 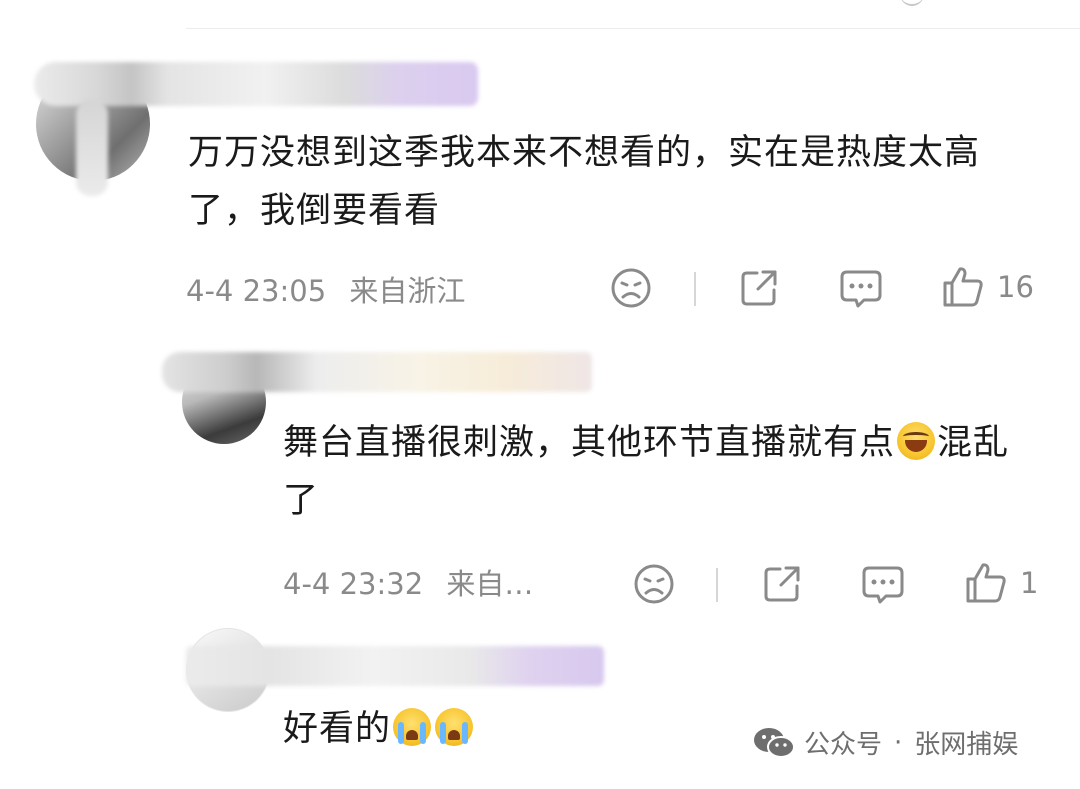 What do you see at coordinates (589, 443) in the screenshot?
I see `comment-text-part: 舞台直播很刺激，其他环节直播就有点` at bounding box center [589, 443].